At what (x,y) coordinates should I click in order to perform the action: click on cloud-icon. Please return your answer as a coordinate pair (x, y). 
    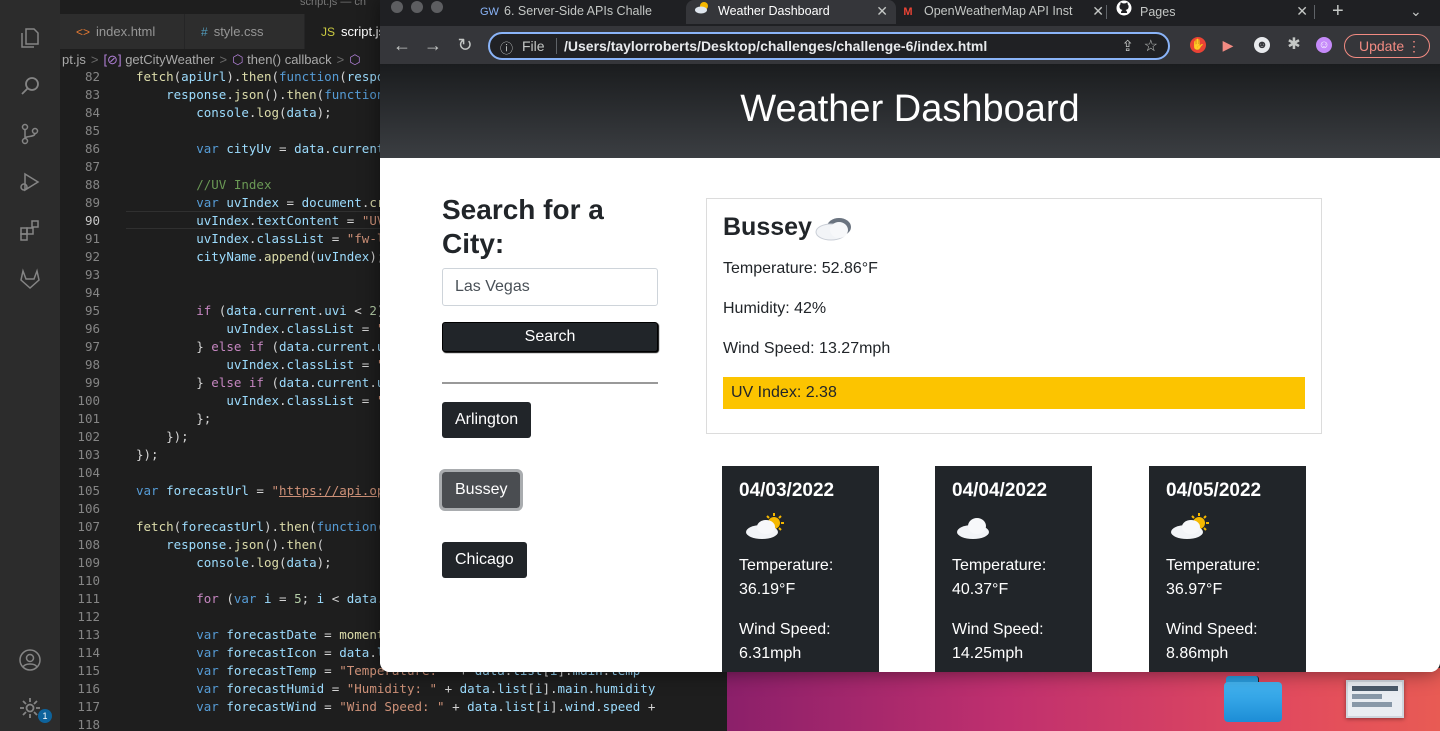
    Looking at the image, I should click on (835, 230).